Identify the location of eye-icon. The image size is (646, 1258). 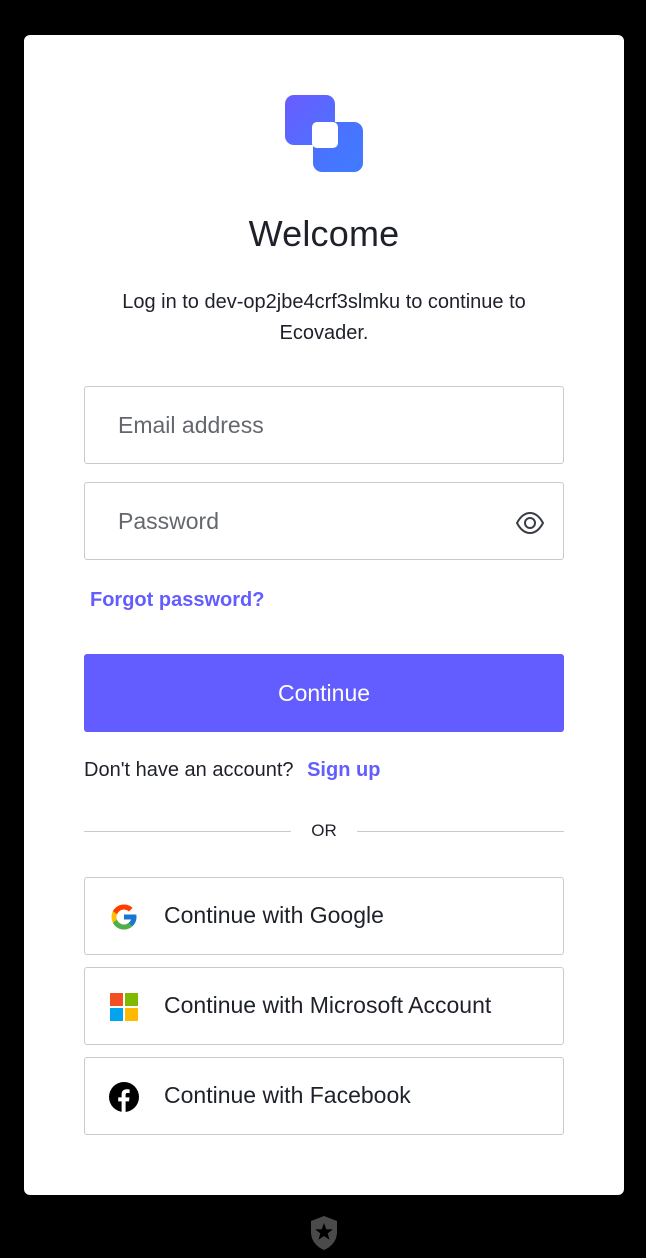
(530, 523).